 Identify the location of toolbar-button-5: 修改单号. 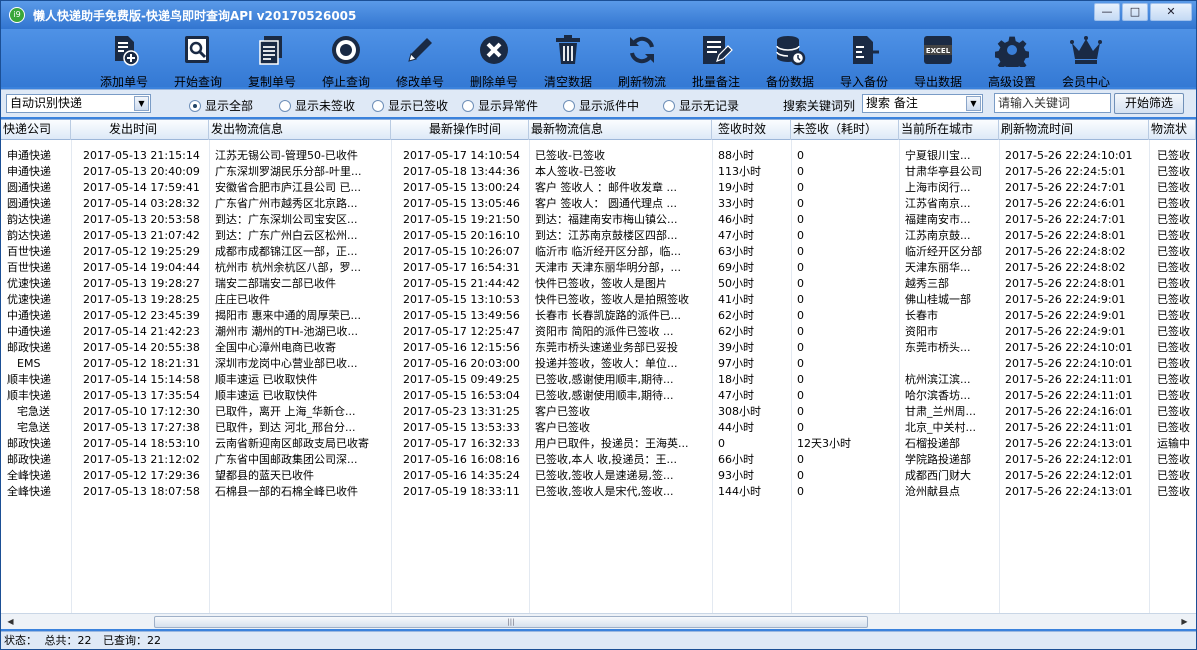
(420, 59).